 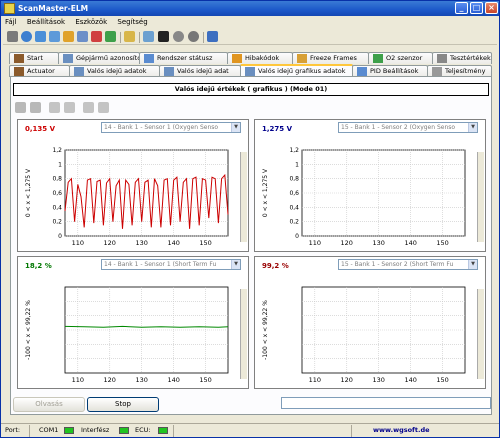 What do you see at coordinates (49, 404) in the screenshot?
I see `read-button: Olvasás` at bounding box center [49, 404].